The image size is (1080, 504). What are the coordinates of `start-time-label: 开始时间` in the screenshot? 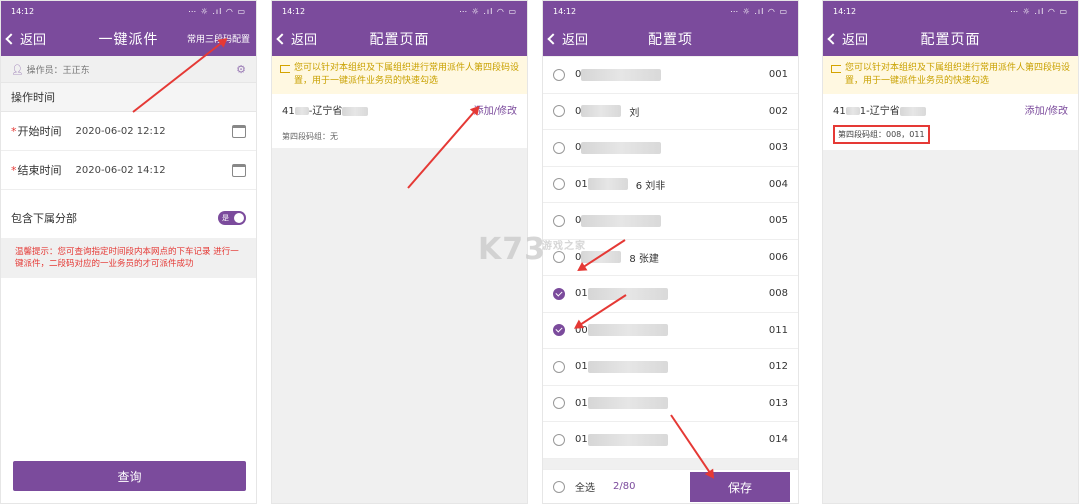 It's located at (39, 131).